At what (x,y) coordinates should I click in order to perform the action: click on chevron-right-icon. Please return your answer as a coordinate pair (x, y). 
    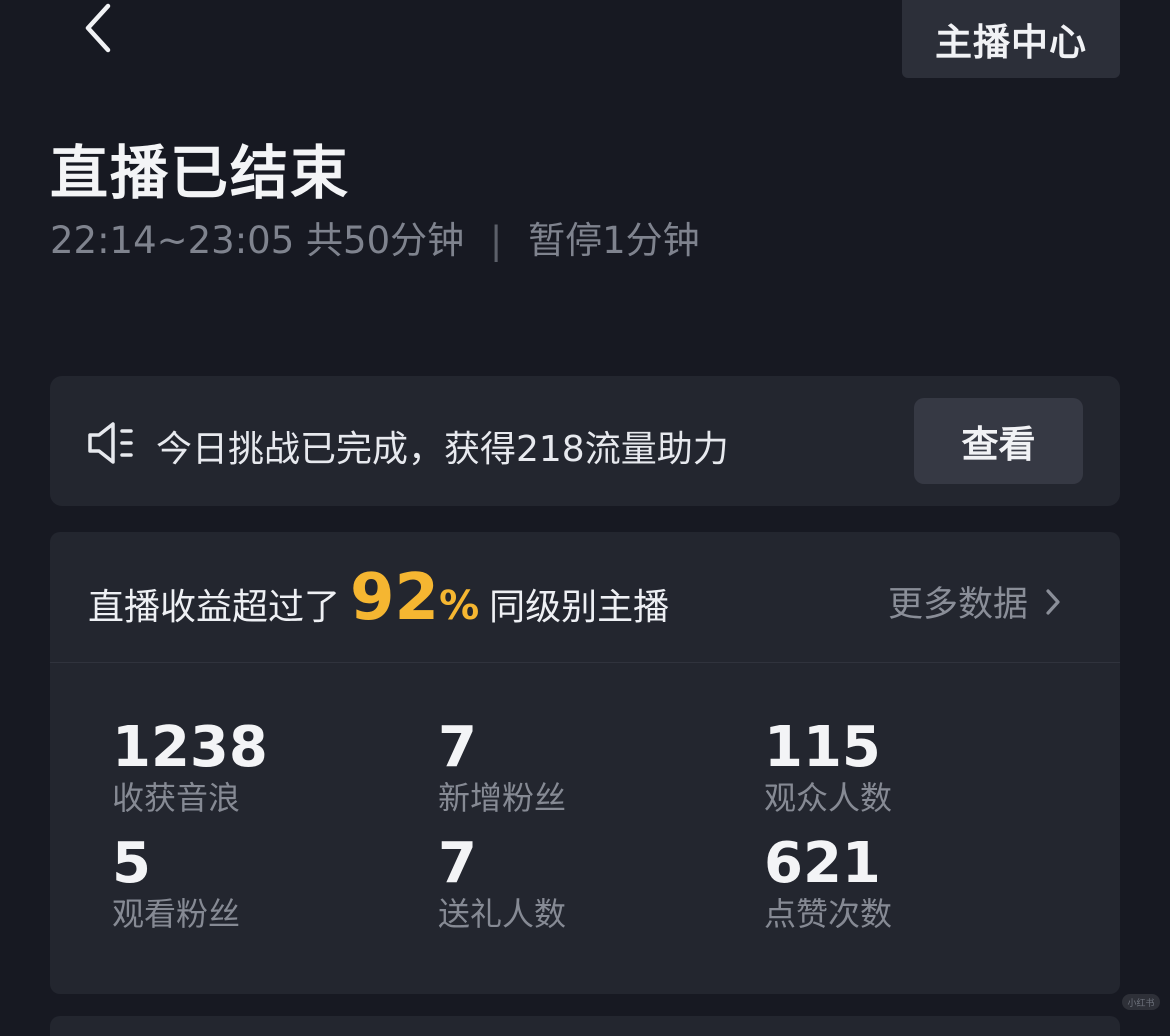
    Looking at the image, I should click on (1053, 601).